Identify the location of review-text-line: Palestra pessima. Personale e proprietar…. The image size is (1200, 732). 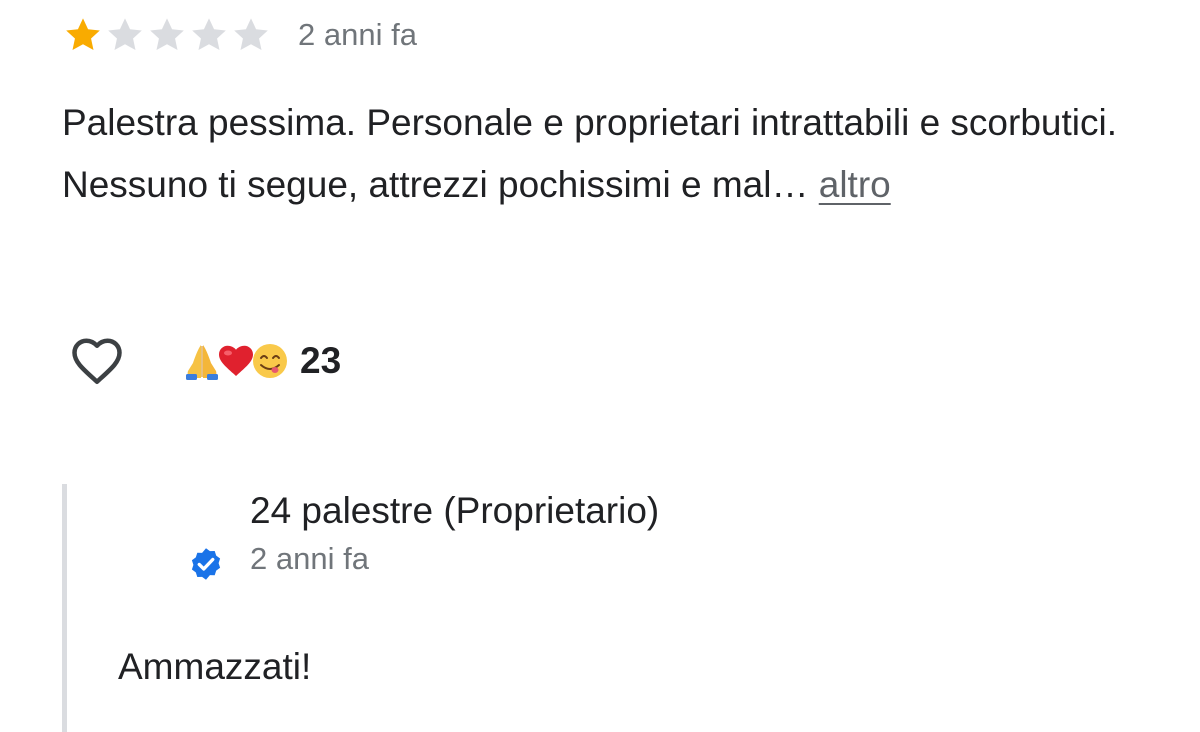
(589, 122).